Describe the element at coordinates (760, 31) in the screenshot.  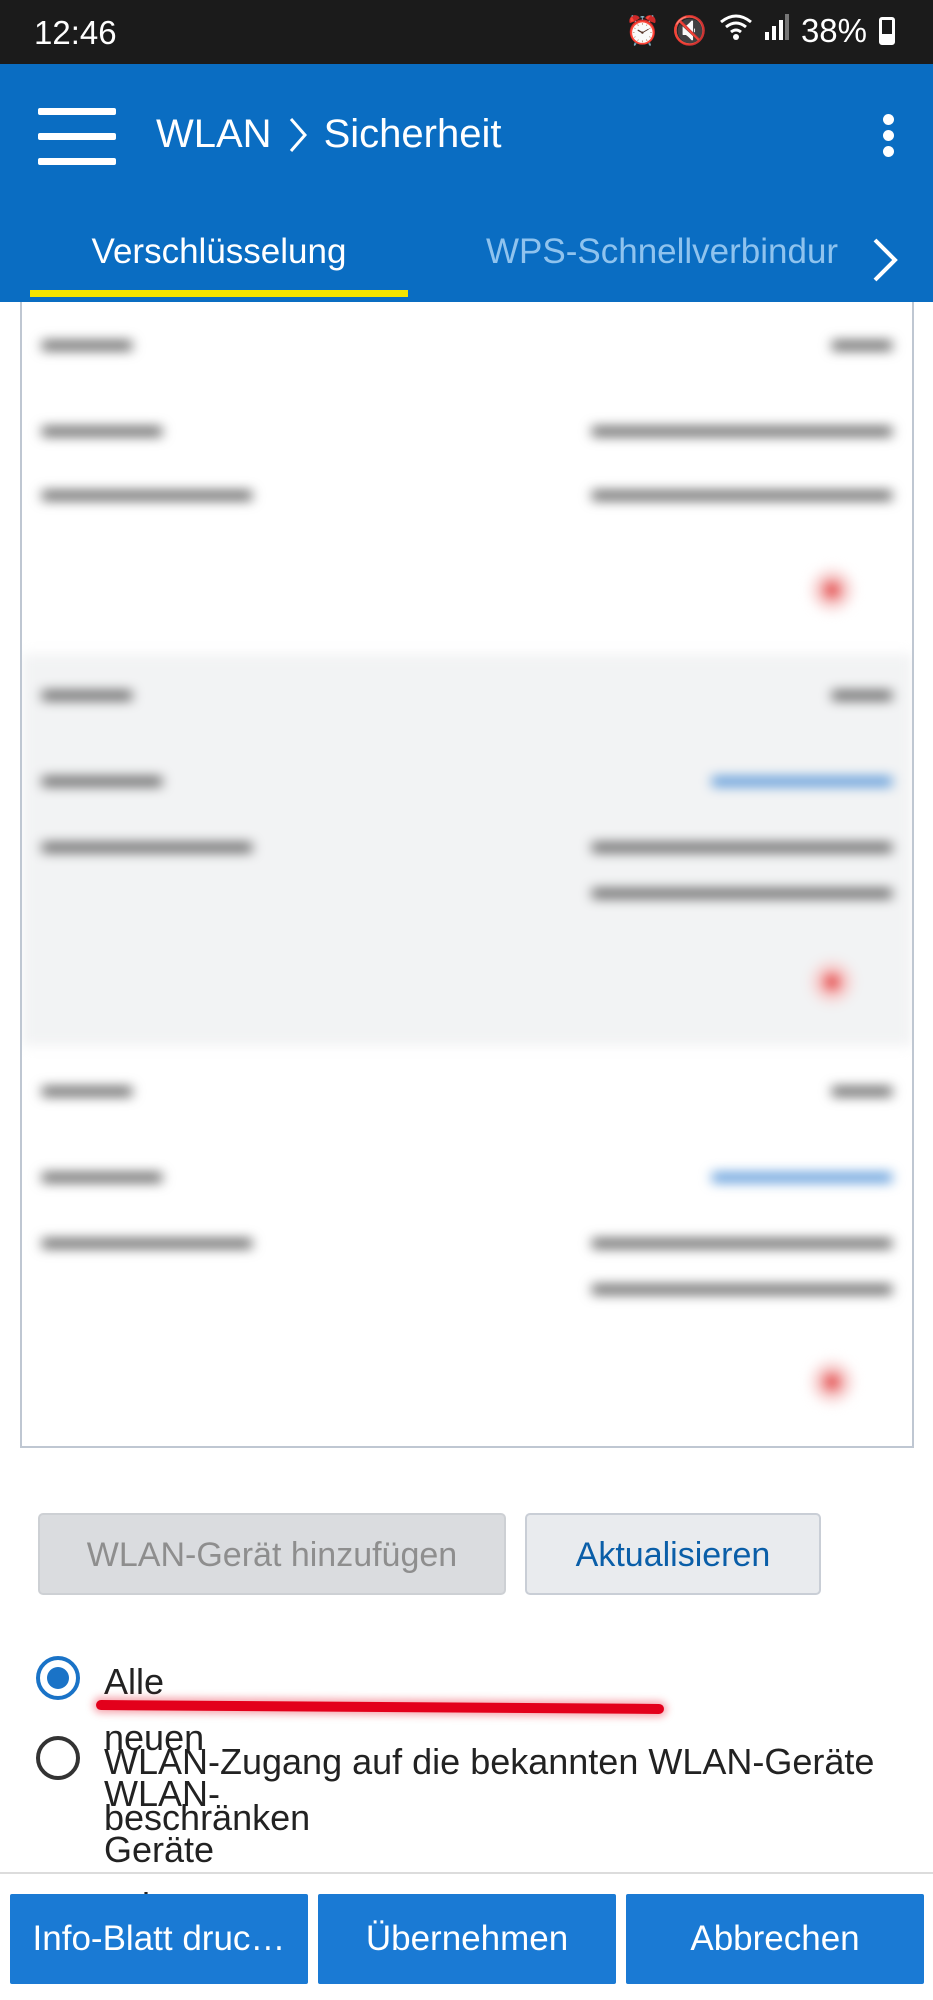
I see `status-icons: ⏰ 🔇 38%` at that location.